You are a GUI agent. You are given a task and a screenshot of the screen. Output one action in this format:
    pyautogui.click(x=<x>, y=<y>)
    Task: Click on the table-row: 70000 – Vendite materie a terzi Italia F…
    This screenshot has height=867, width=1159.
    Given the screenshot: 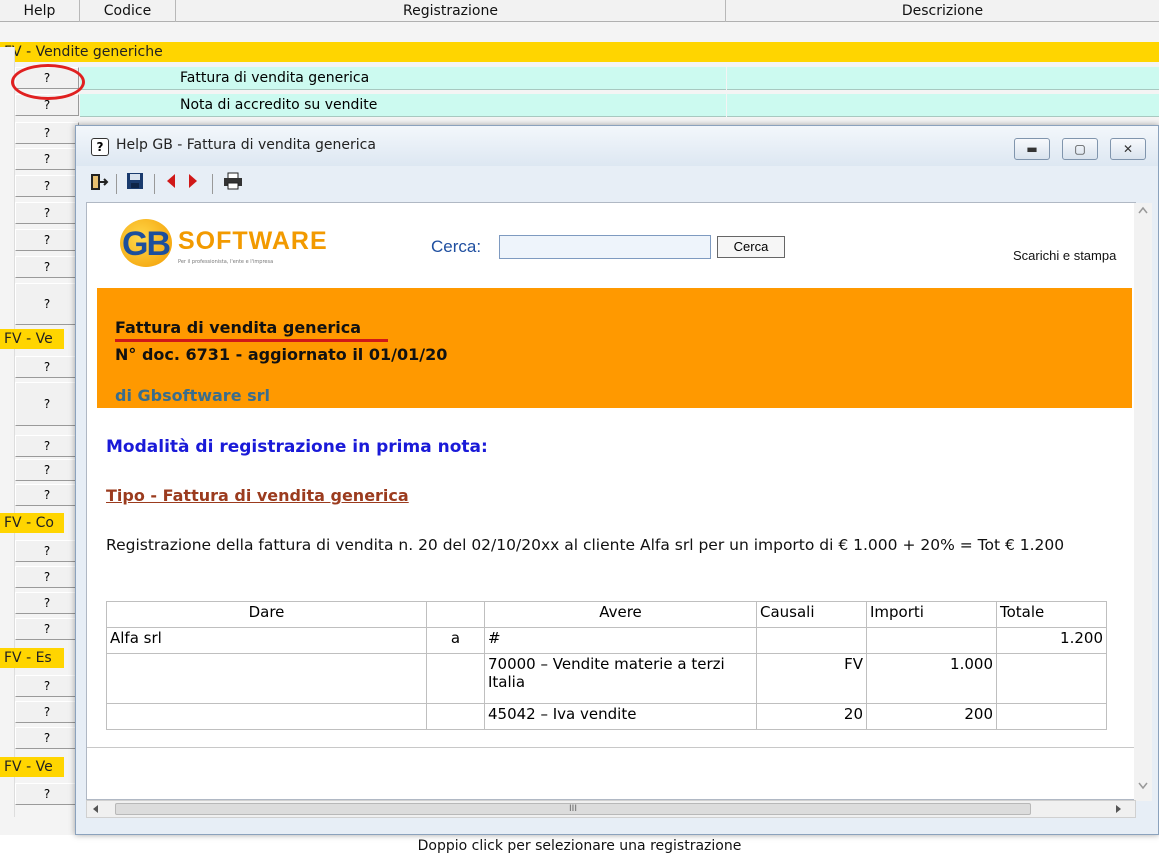 What is the action you would take?
    pyautogui.click(x=606, y=678)
    